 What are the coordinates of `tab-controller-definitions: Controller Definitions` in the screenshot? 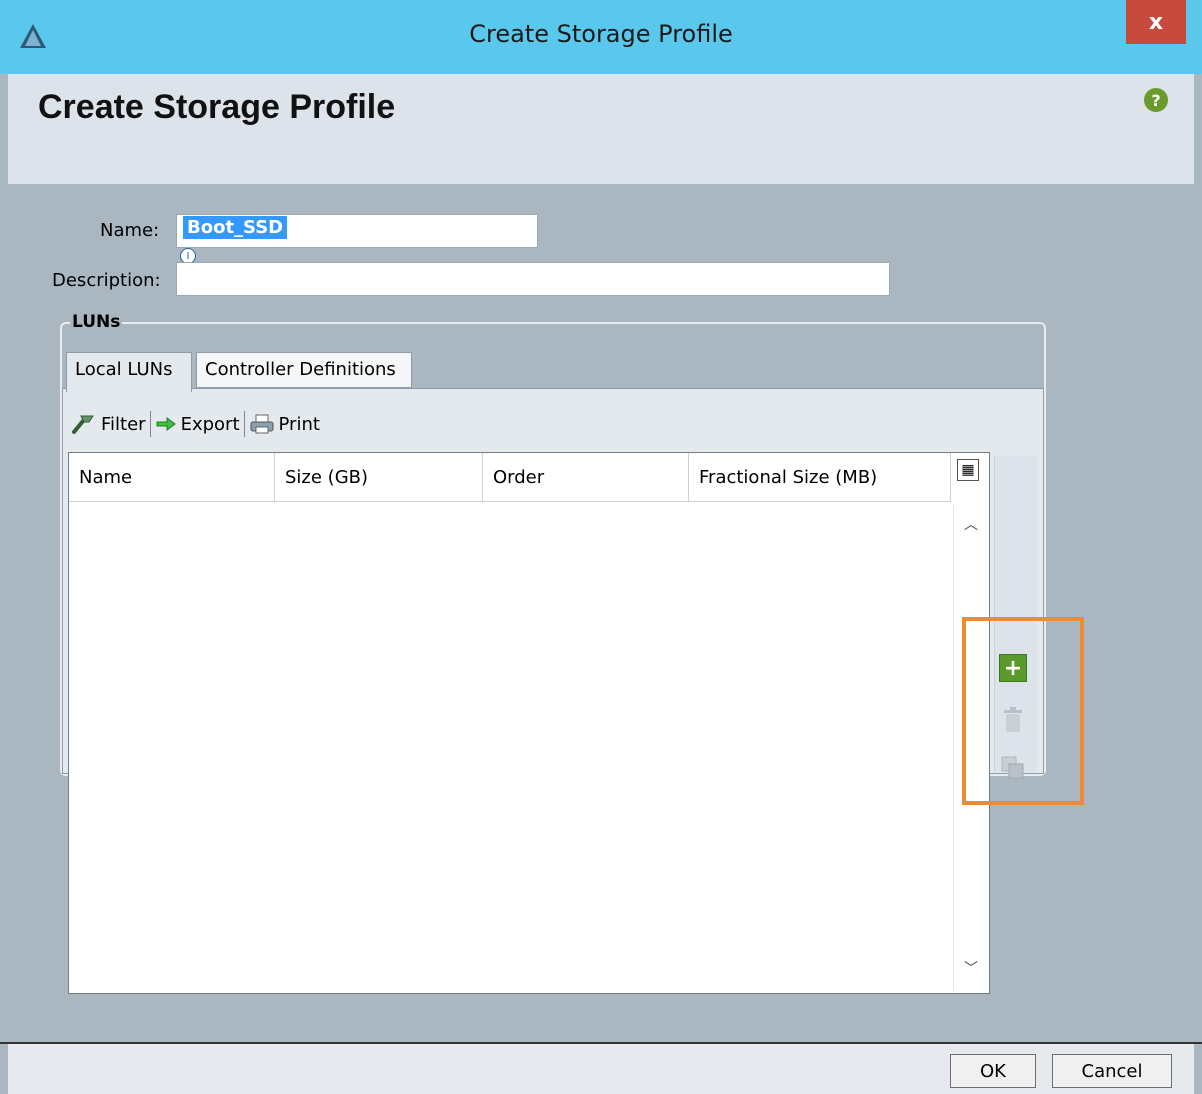 It's located at (304, 370).